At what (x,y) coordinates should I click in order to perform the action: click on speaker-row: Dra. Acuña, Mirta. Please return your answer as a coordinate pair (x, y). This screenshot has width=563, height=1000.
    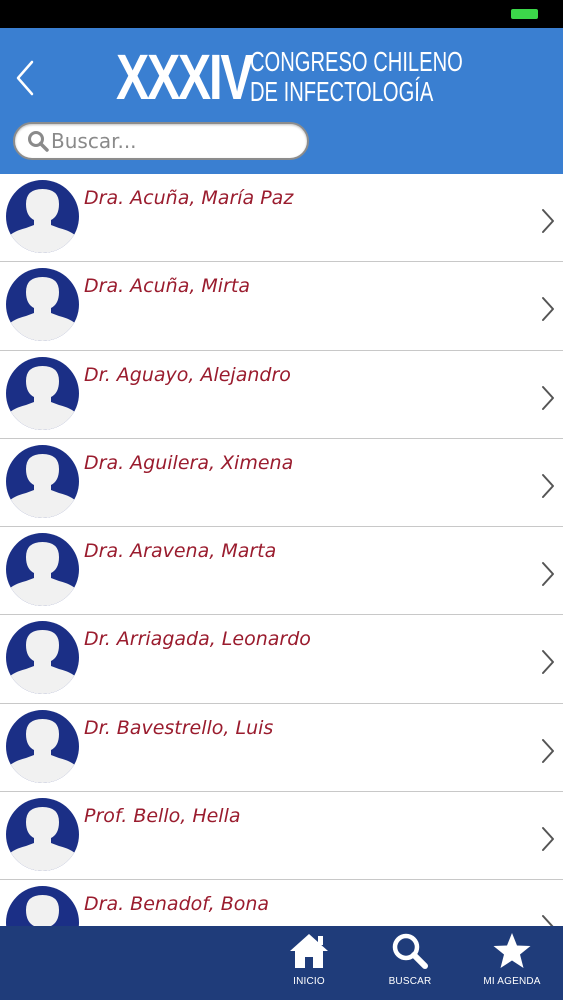
    Looking at the image, I should click on (281, 306).